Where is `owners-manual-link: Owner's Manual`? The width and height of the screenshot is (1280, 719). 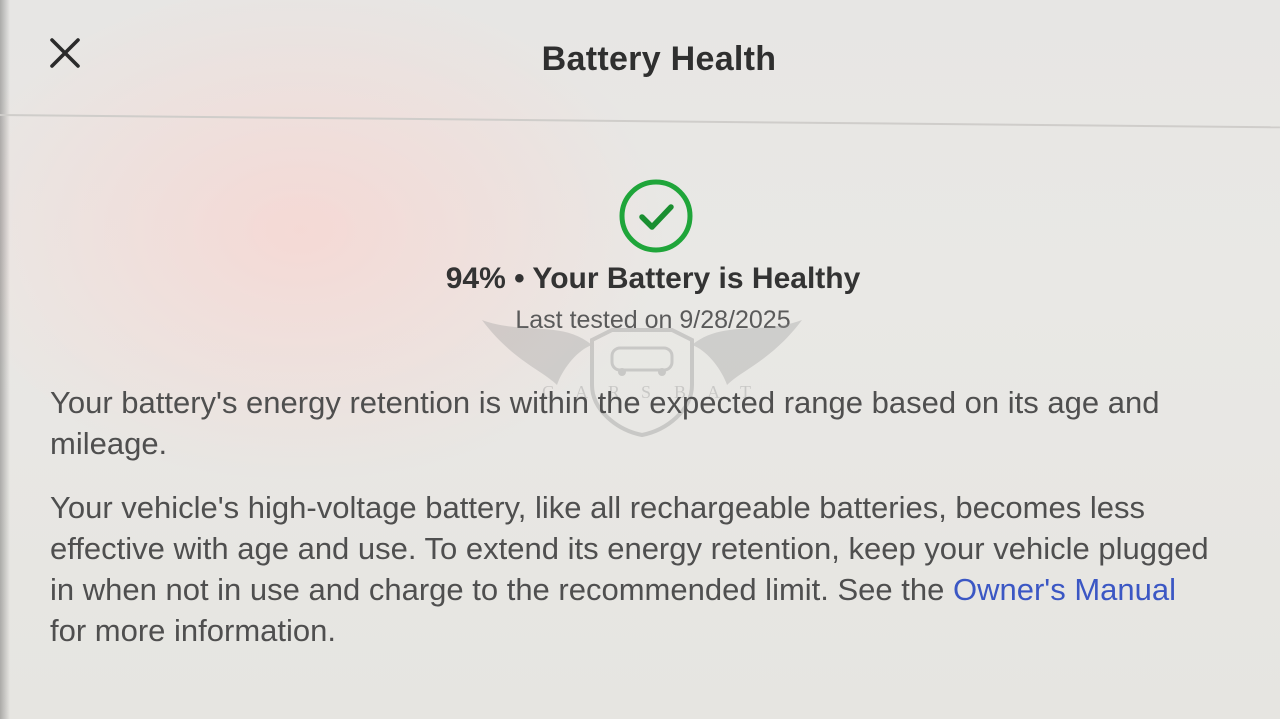 owners-manual-link: Owner's Manual is located at coordinates (1064, 589).